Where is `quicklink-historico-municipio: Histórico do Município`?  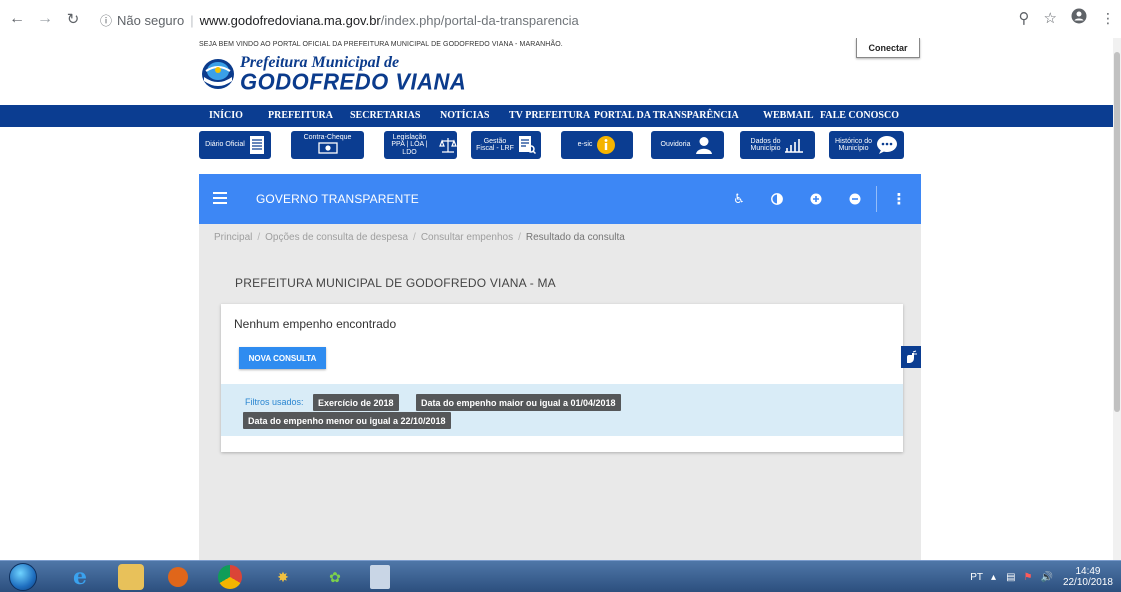 quicklink-historico-municipio: Histórico do Município is located at coordinates (866, 145).